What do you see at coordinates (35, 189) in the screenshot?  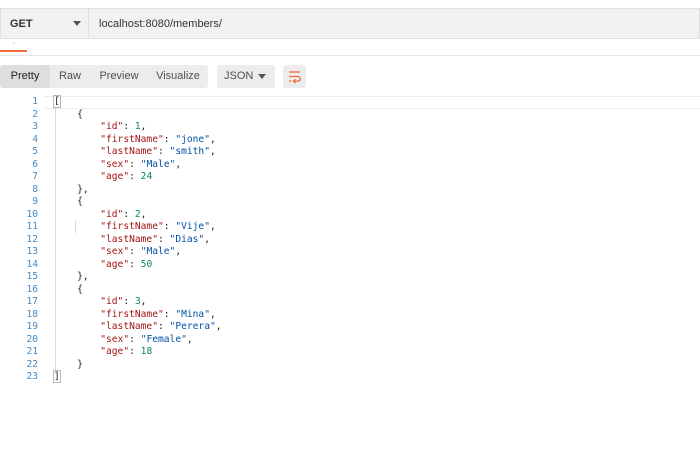 I see `line-number: 8` at bounding box center [35, 189].